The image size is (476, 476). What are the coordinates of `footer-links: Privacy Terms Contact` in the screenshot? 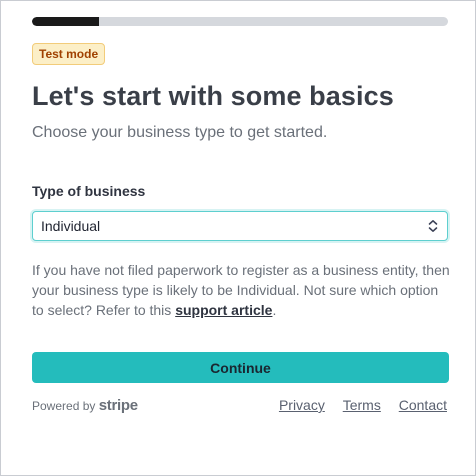 It's located at (356, 405).